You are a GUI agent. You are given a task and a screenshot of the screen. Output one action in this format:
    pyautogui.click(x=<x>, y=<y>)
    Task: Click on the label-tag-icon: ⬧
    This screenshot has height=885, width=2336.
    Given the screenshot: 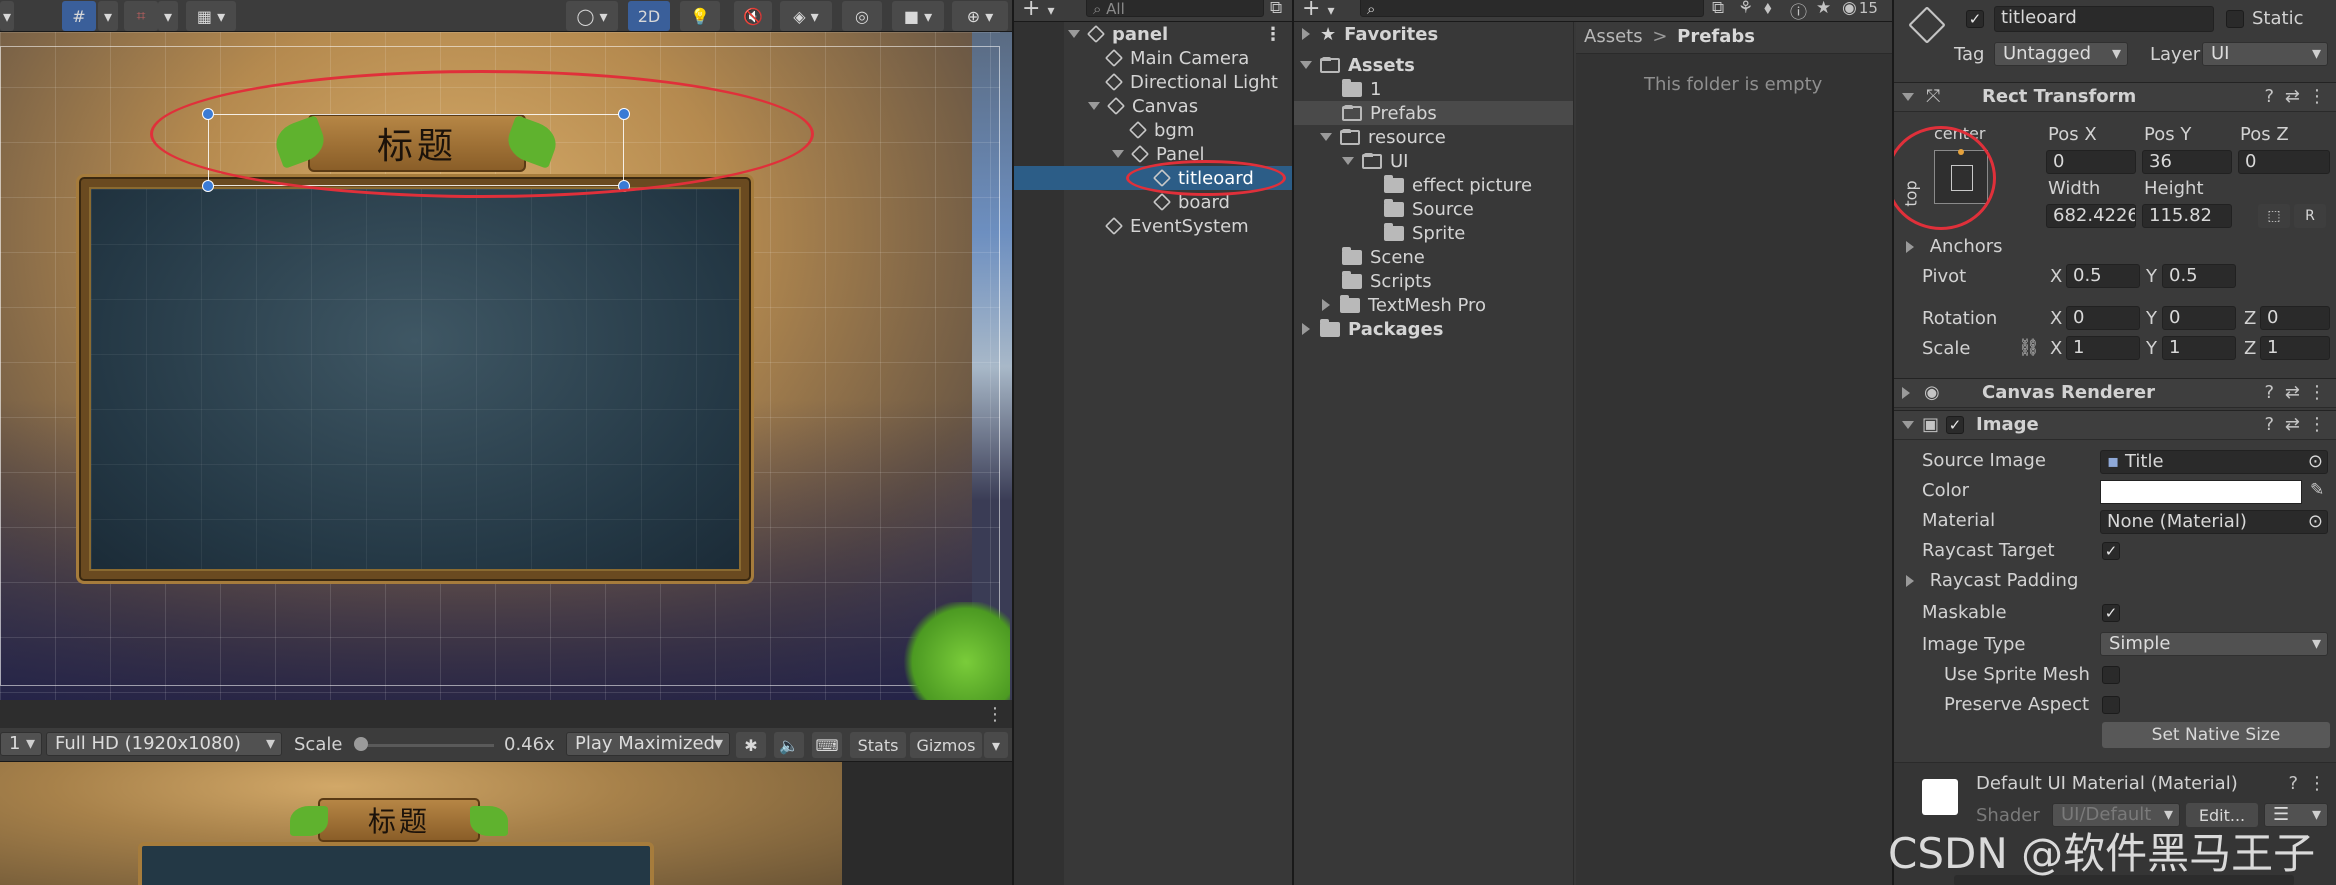 What is the action you would take?
    pyautogui.click(x=1768, y=9)
    